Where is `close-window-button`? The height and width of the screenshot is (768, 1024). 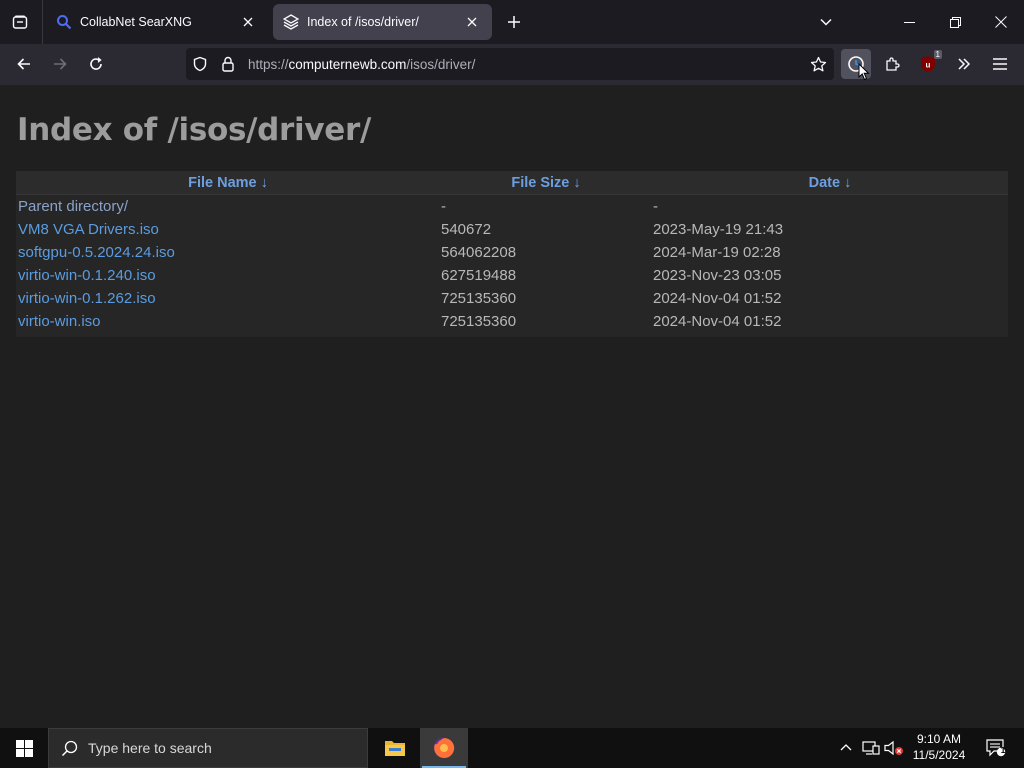 close-window-button is located at coordinates (1001, 22).